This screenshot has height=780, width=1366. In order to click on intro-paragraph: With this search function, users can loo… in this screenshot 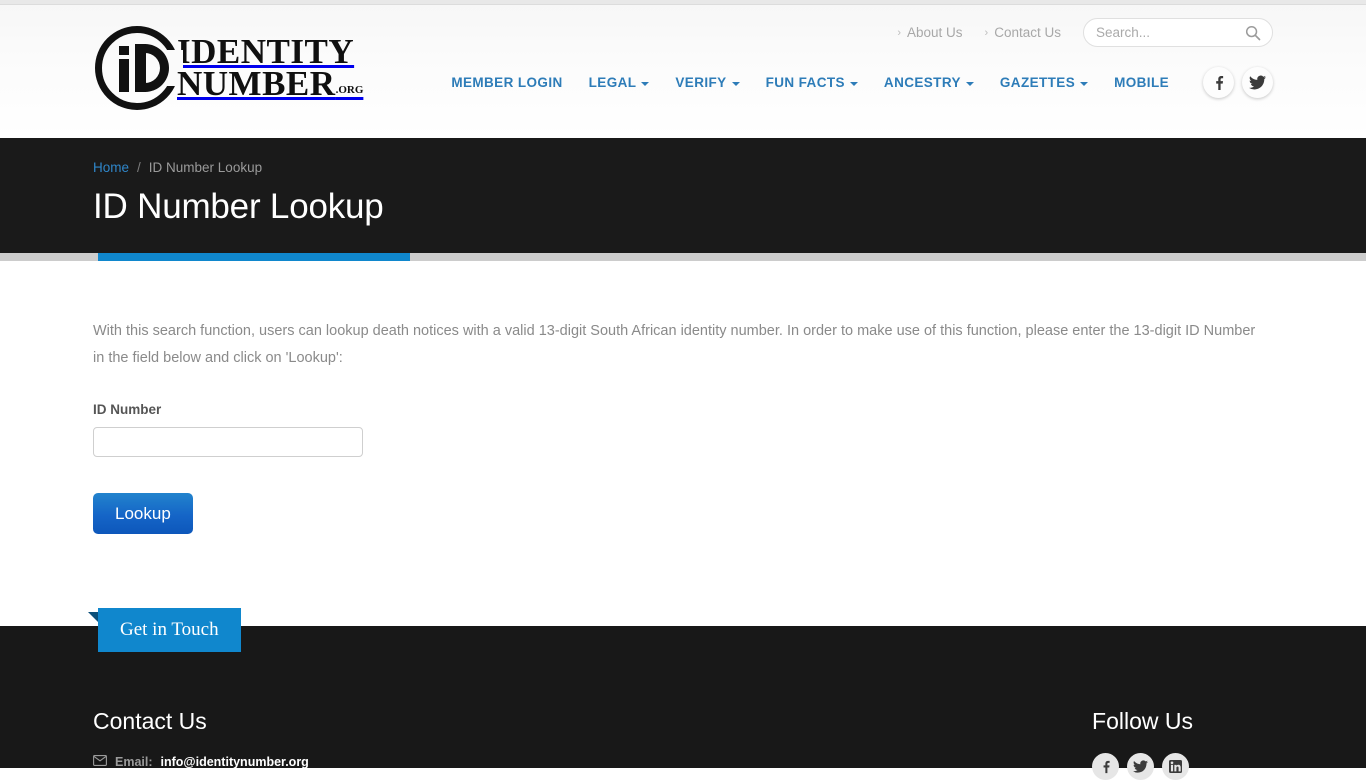, I will do `click(674, 344)`.